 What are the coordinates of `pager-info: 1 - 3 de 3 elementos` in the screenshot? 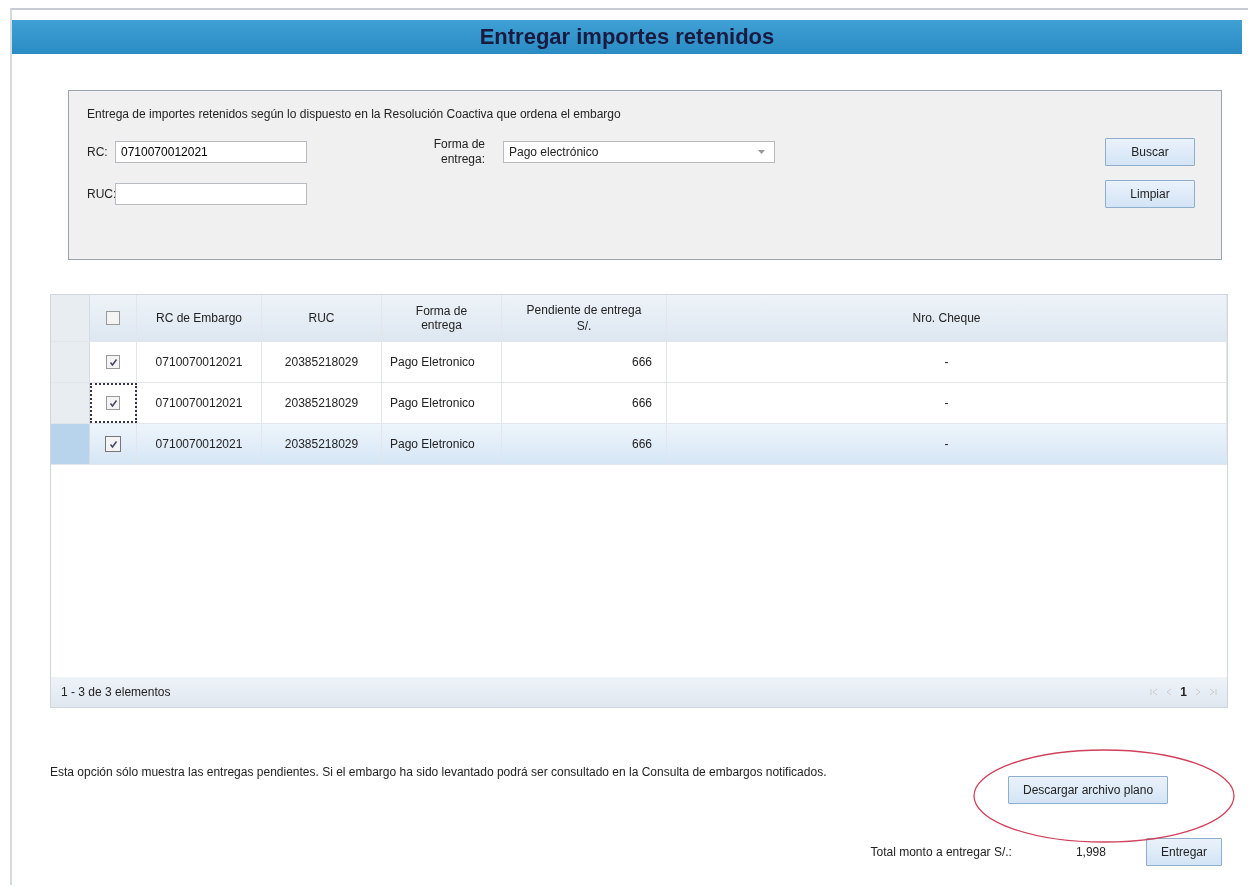 It's located at (116, 692).